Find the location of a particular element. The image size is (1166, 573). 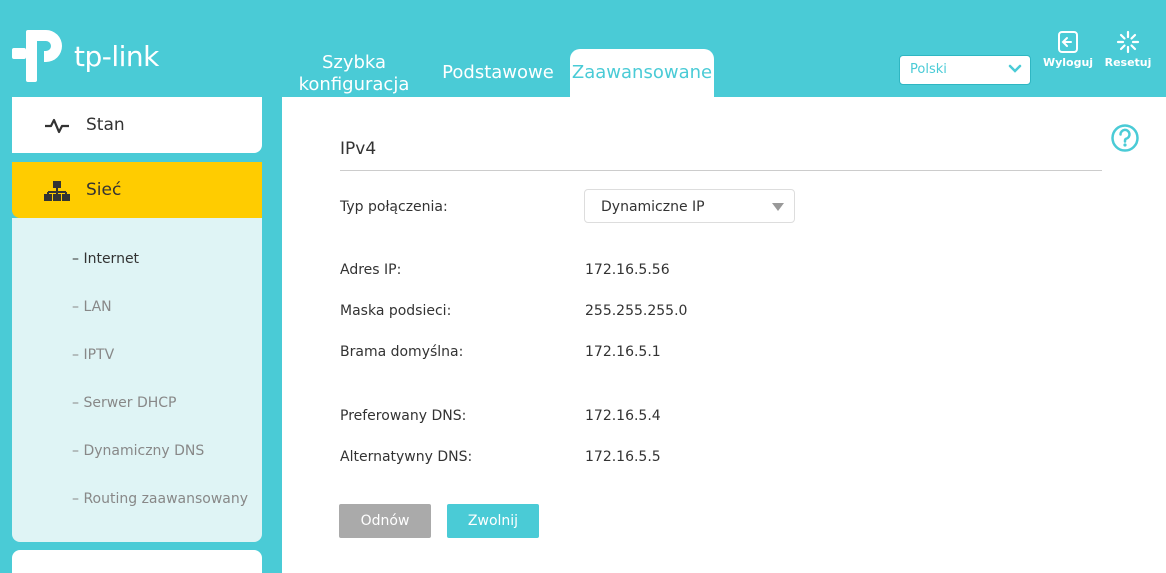

tab-basic: Podstawowe is located at coordinates (498, 73).